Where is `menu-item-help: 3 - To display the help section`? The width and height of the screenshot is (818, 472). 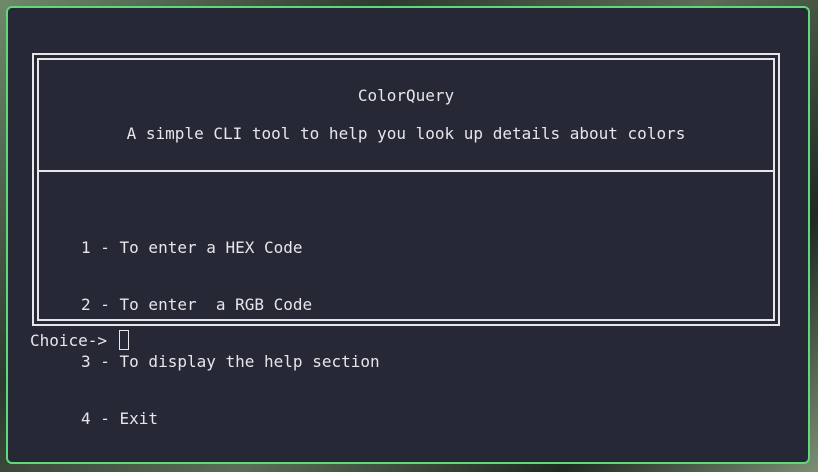
menu-item-help: 3 - To display the help section is located at coordinates (230, 361).